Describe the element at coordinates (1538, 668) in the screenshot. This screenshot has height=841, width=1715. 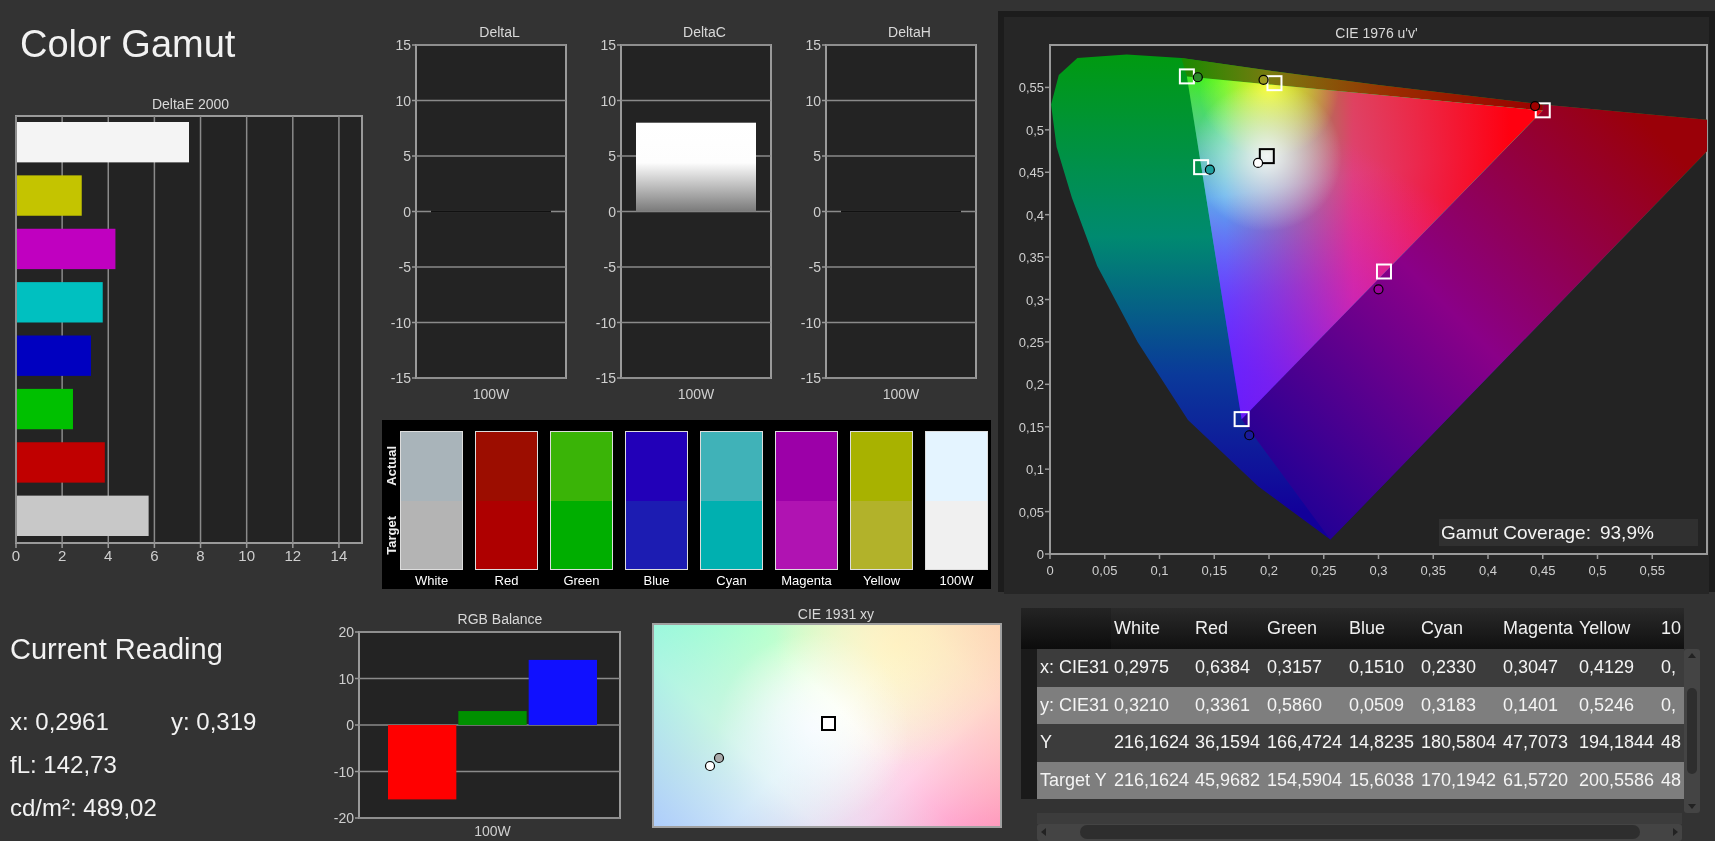
I see `table-cell: 0,3047` at that location.